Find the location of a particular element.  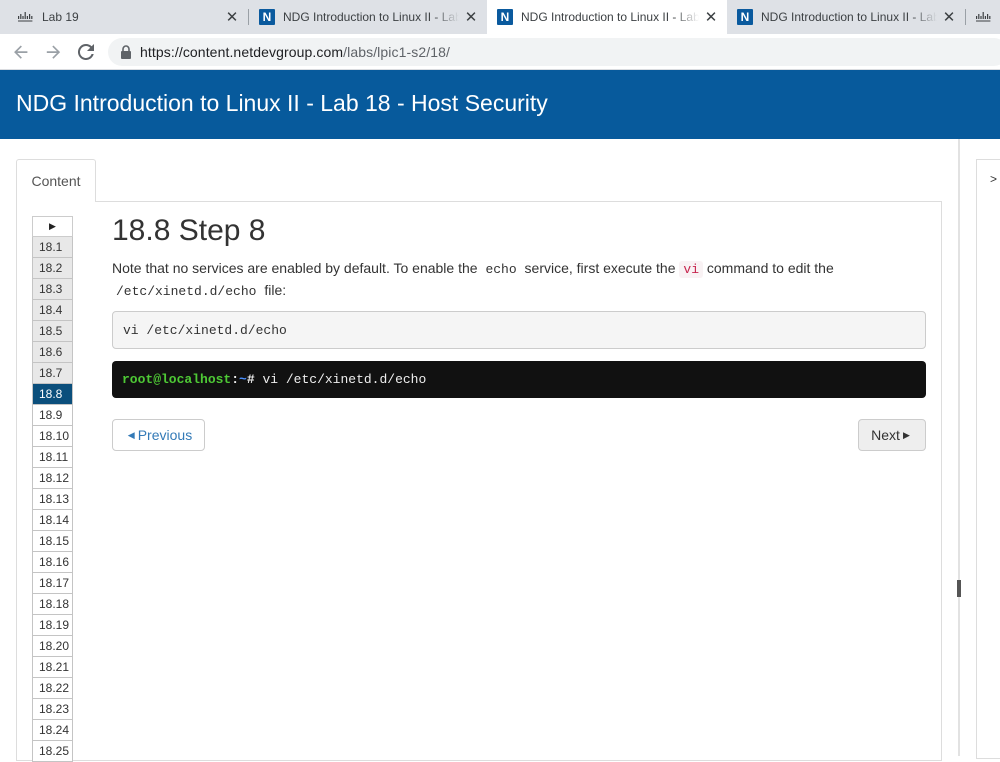

step-nav-item: 18.15 is located at coordinates (52, 541).